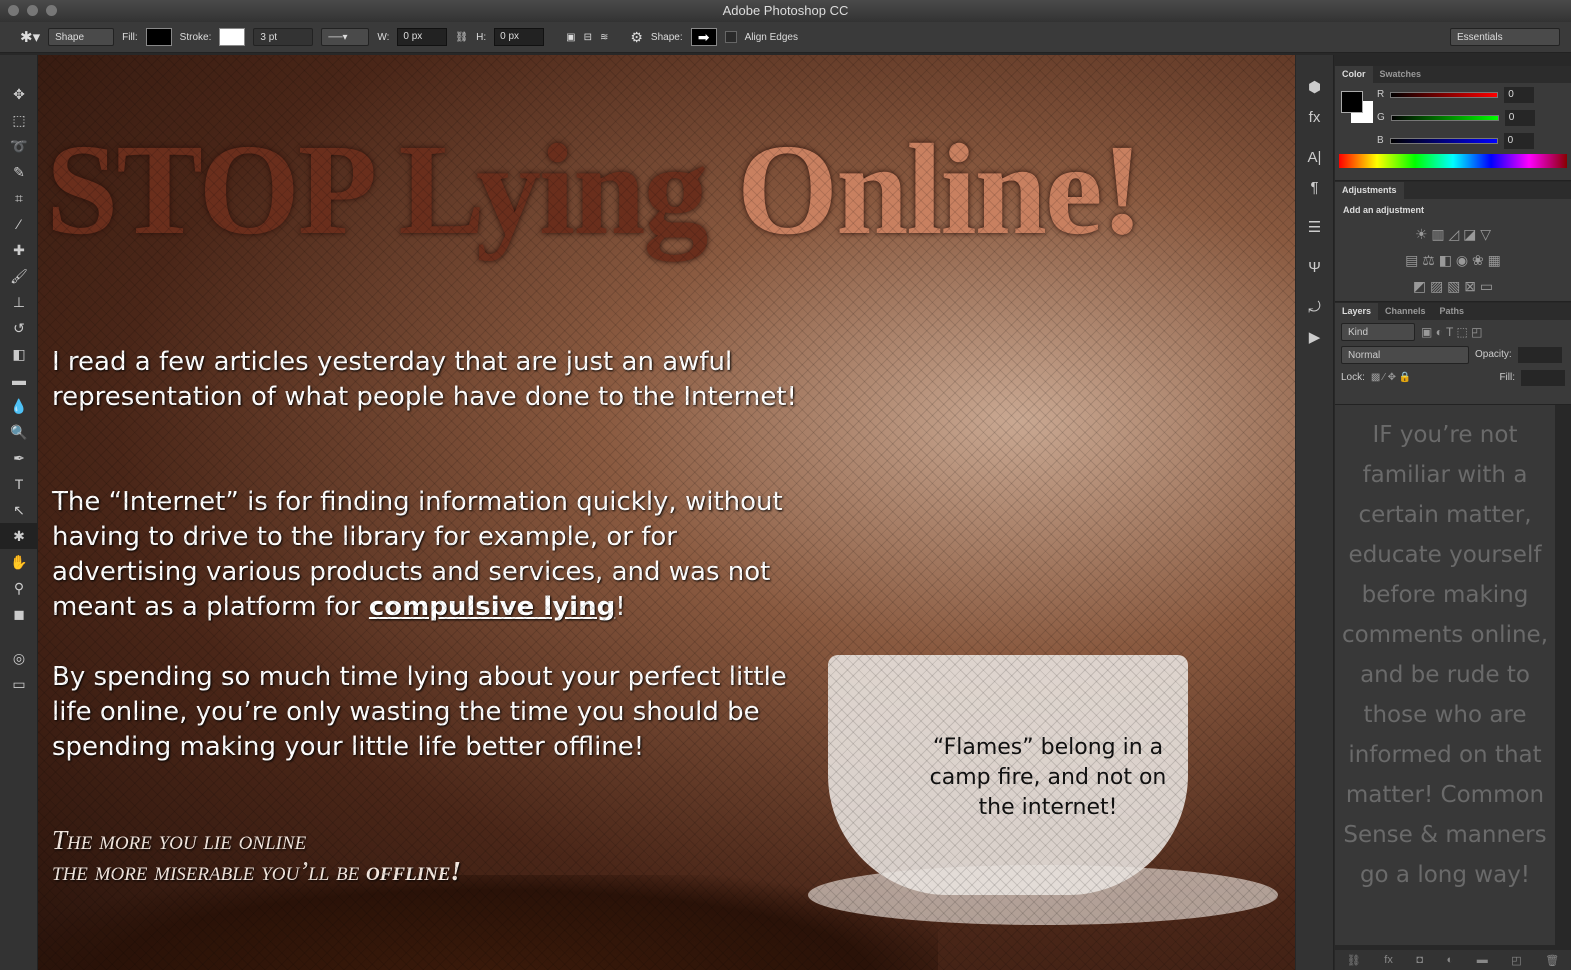 This screenshot has height=970, width=1571. Describe the element at coordinates (570, 37) in the screenshot. I see `path-operations-icon: ▣` at that location.